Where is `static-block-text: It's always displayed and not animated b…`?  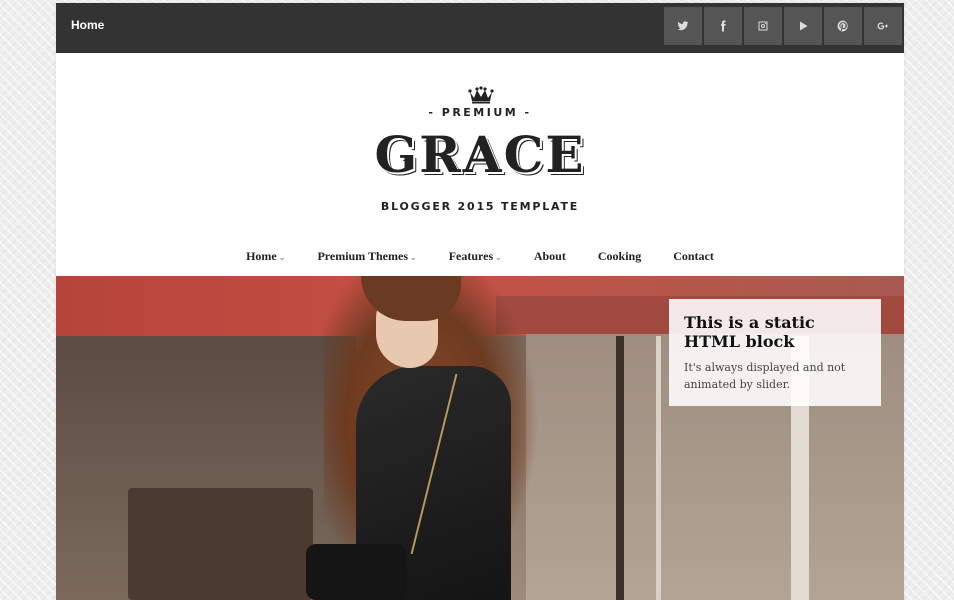
static-block-text: It's always displayed and not animated b… is located at coordinates (765, 376).